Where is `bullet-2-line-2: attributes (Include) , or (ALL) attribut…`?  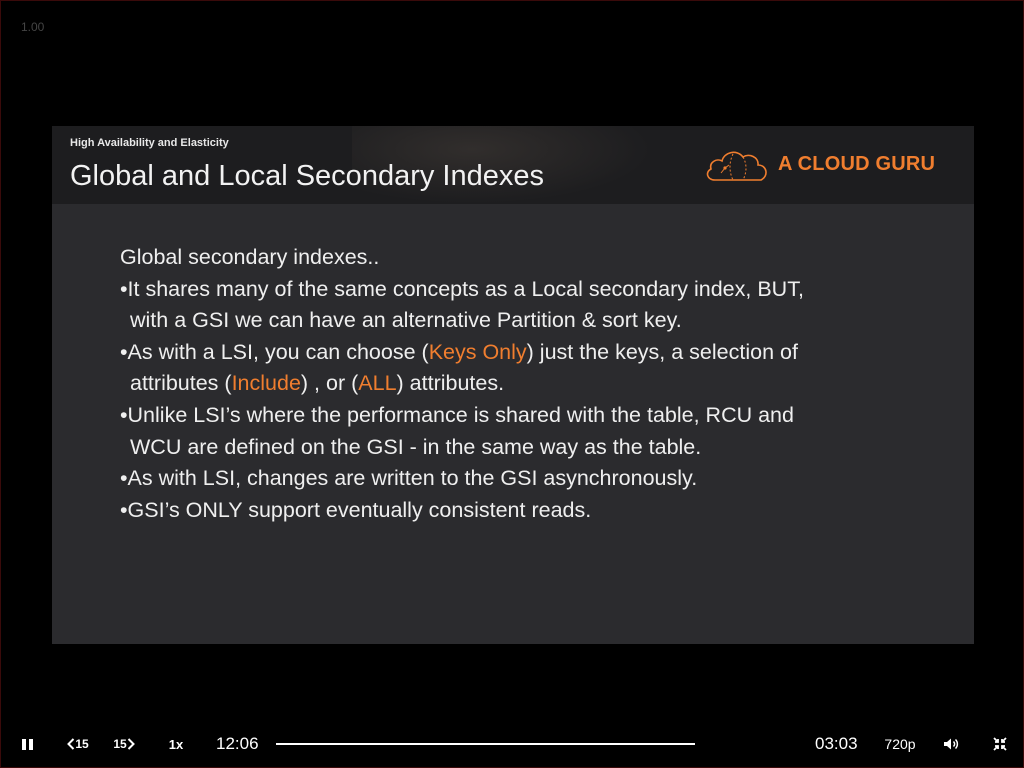
bullet-2-line-2: attributes (Include) , or (ALL) attribut… is located at coordinates (520, 384).